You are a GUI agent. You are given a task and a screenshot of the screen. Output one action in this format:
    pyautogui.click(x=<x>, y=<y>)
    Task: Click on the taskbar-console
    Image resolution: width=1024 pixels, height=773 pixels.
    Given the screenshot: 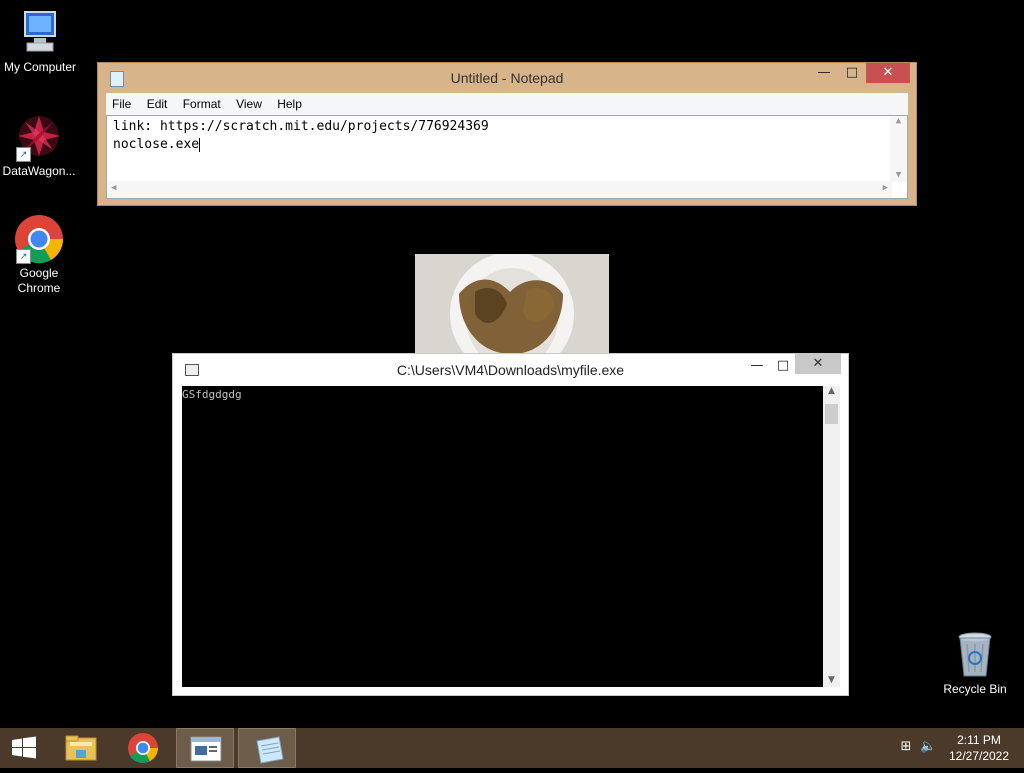 What is the action you would take?
    pyautogui.click(x=205, y=748)
    